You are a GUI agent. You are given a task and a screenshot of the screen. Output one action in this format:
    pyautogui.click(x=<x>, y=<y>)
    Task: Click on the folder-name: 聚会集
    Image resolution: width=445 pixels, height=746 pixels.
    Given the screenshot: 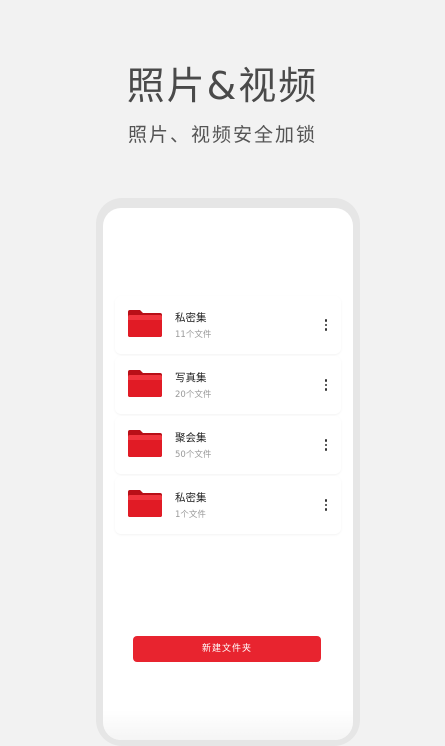 What is the action you would take?
    pyautogui.click(x=191, y=438)
    